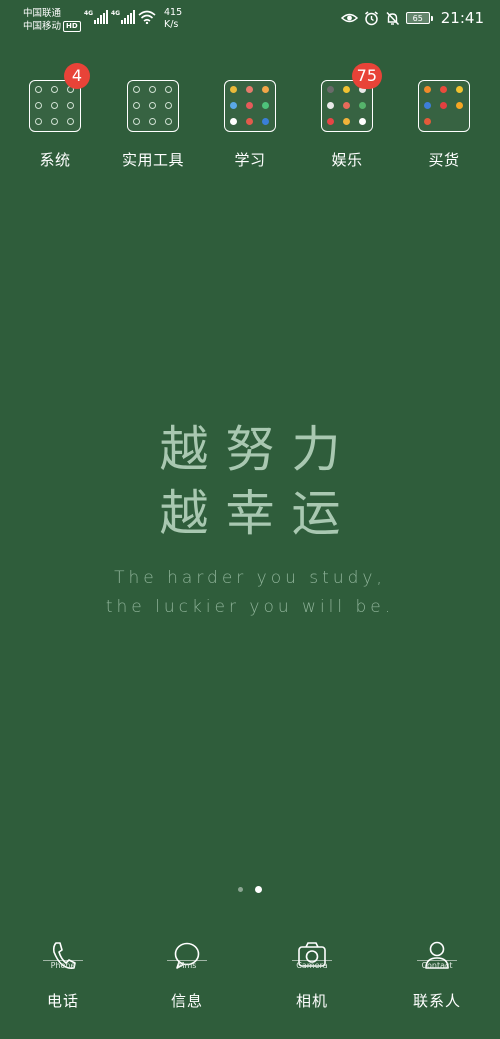 Image resolution: width=500 pixels, height=1039 pixels. I want to click on folder-icon: 4, so click(59, 97).